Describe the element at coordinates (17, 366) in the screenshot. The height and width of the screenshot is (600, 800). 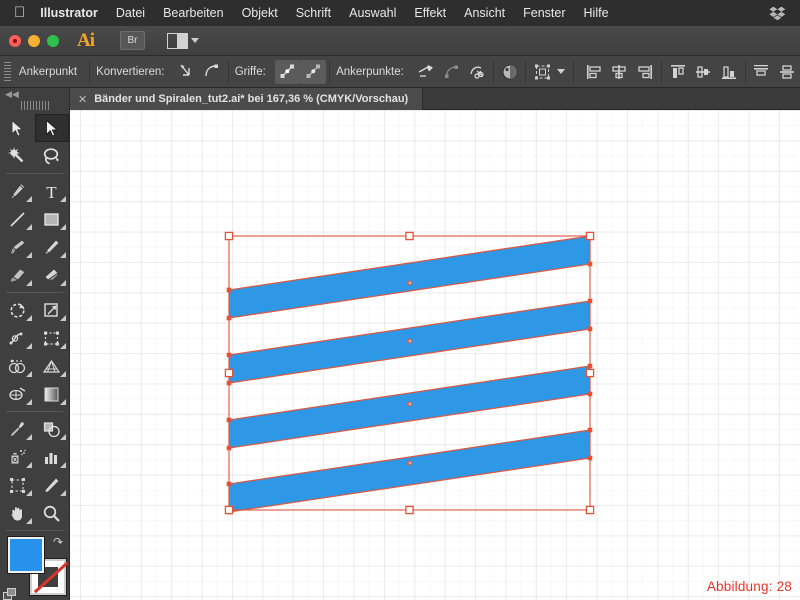
I see `shape-builder-tool` at that location.